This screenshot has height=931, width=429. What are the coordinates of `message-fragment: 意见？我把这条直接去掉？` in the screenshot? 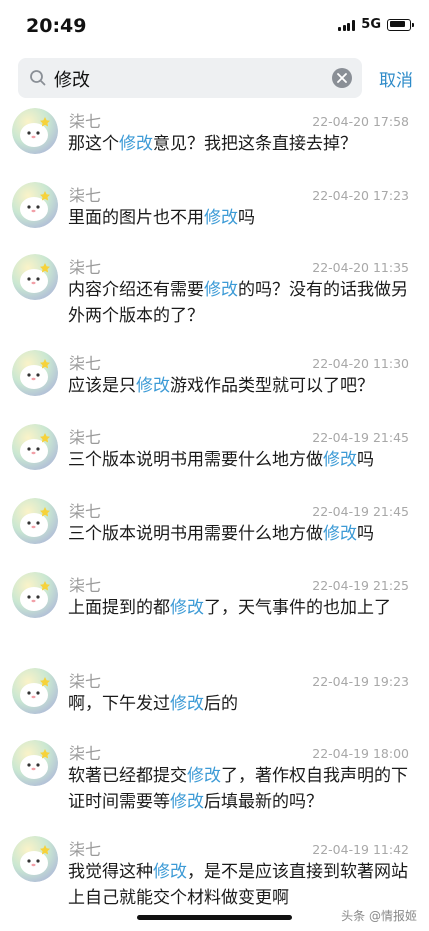 It's located at (255, 144).